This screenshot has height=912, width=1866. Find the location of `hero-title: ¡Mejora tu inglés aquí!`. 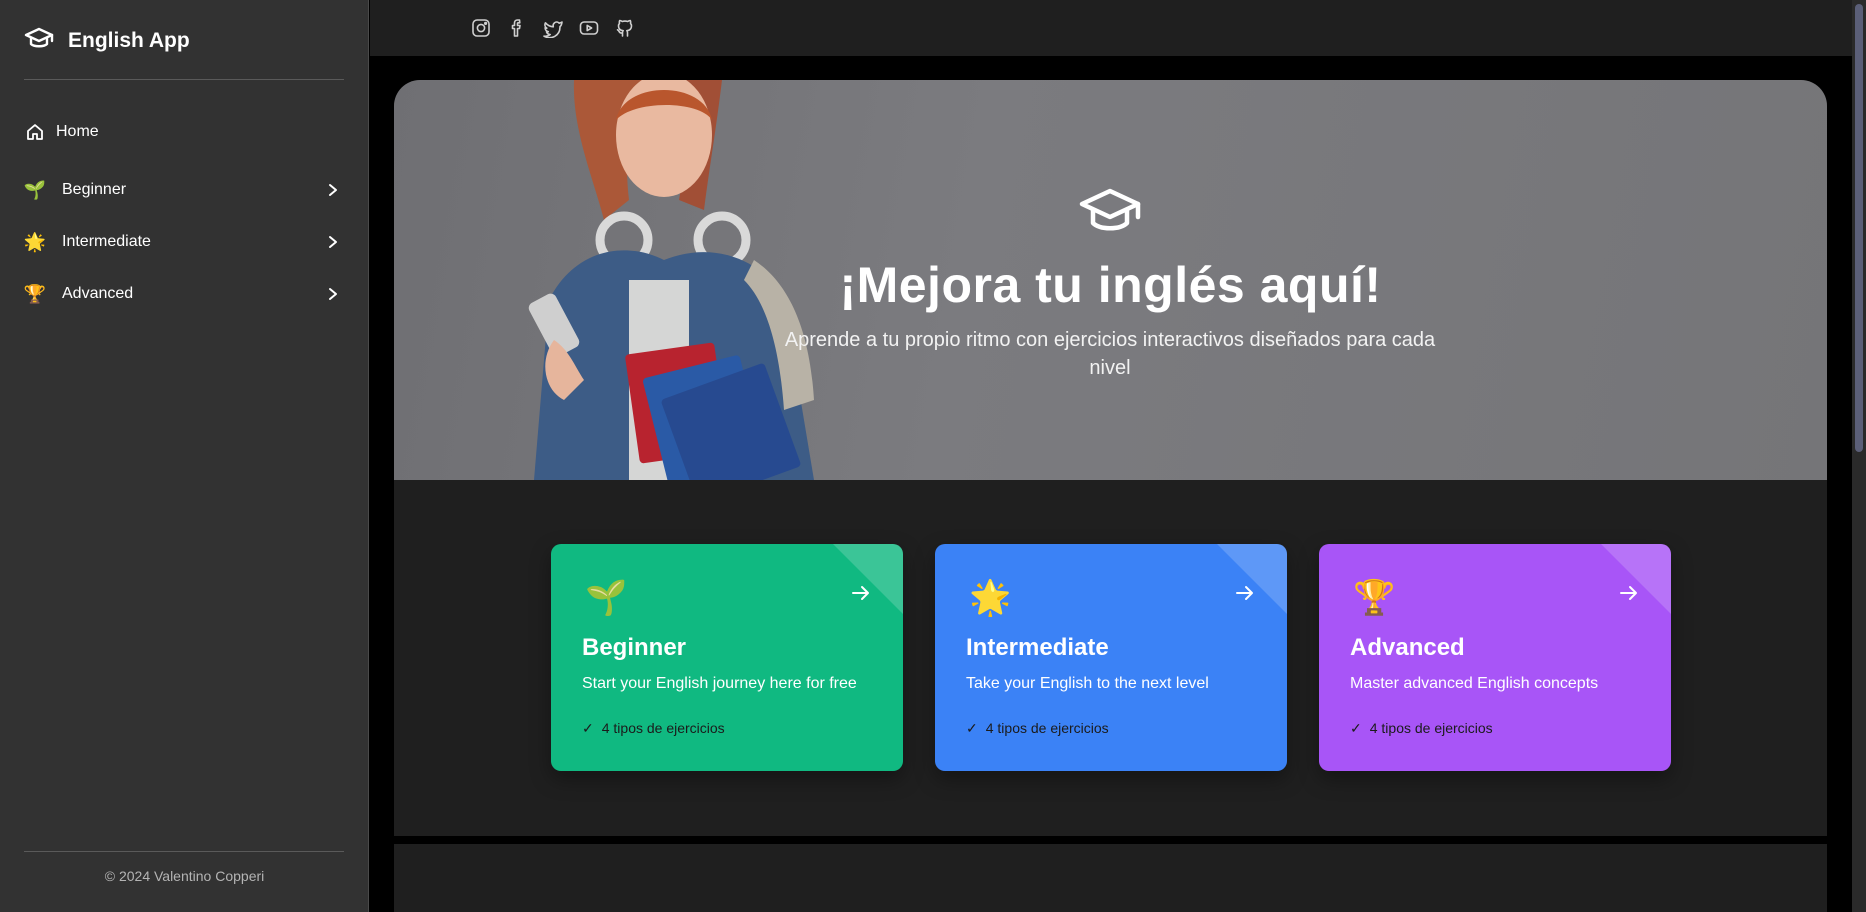

hero-title: ¡Mejora tu inglés aquí! is located at coordinates (1110, 285).